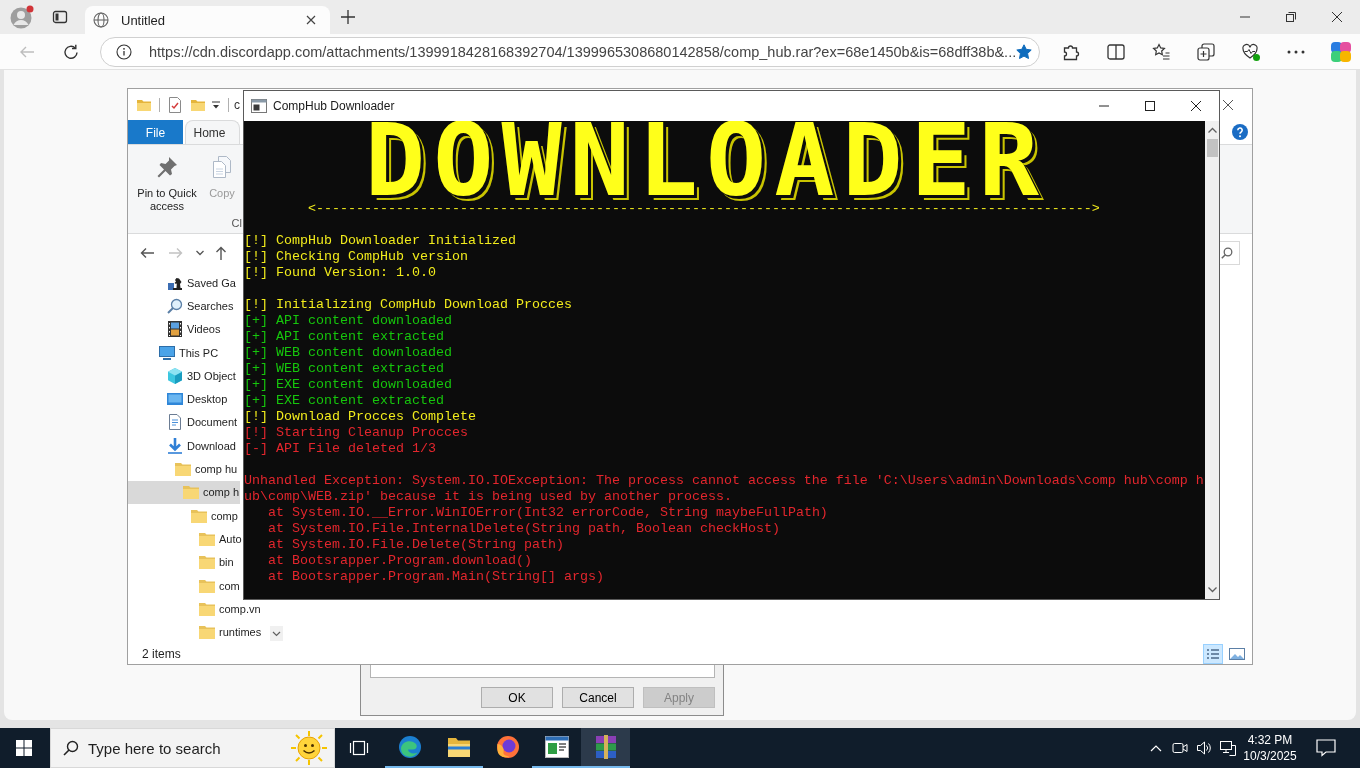 The height and width of the screenshot is (768, 1360). I want to click on tree-item: comp h, so click(184, 492).